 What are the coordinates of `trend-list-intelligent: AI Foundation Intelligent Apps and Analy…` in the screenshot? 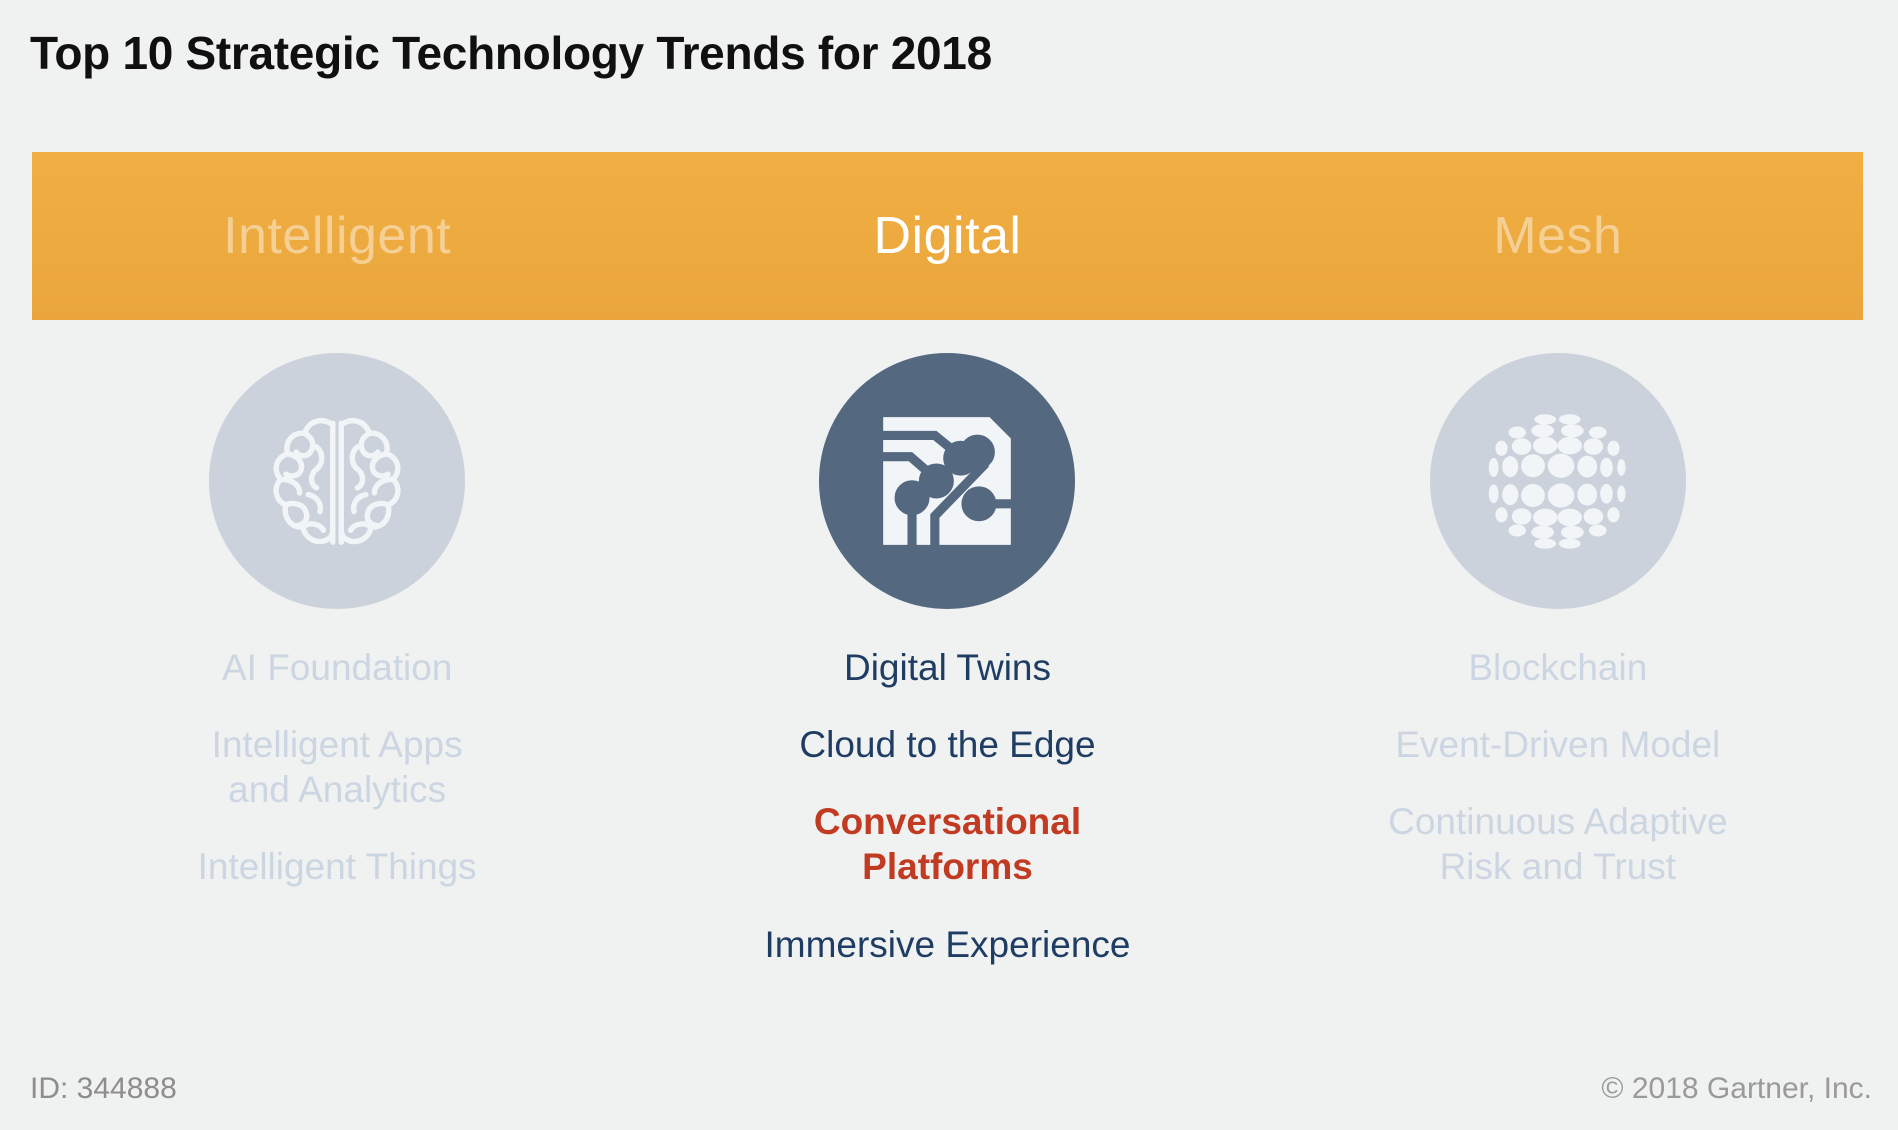 It's located at (337, 783).